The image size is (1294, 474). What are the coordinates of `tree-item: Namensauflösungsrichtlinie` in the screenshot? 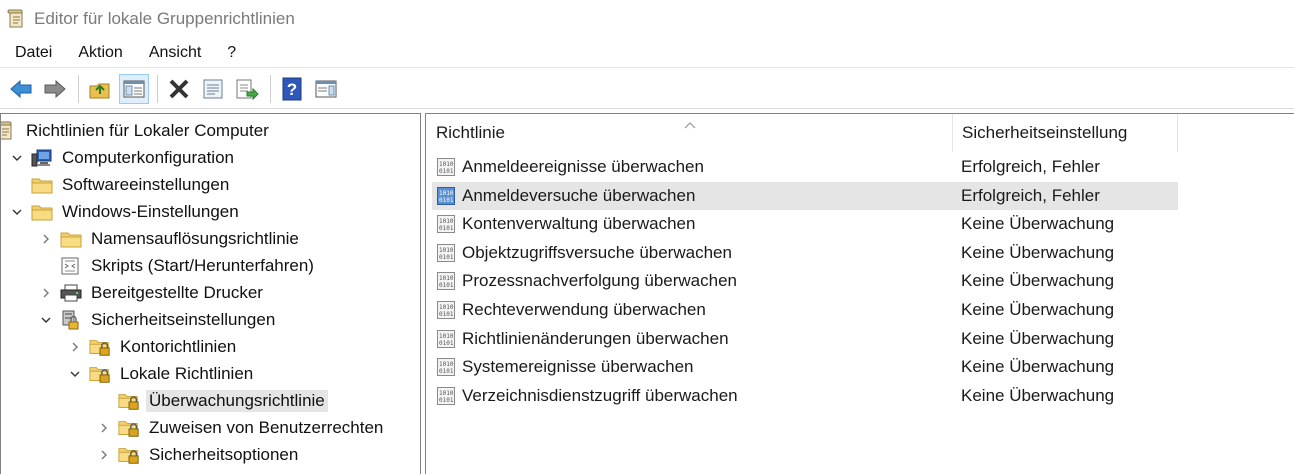 It's located at (170, 238).